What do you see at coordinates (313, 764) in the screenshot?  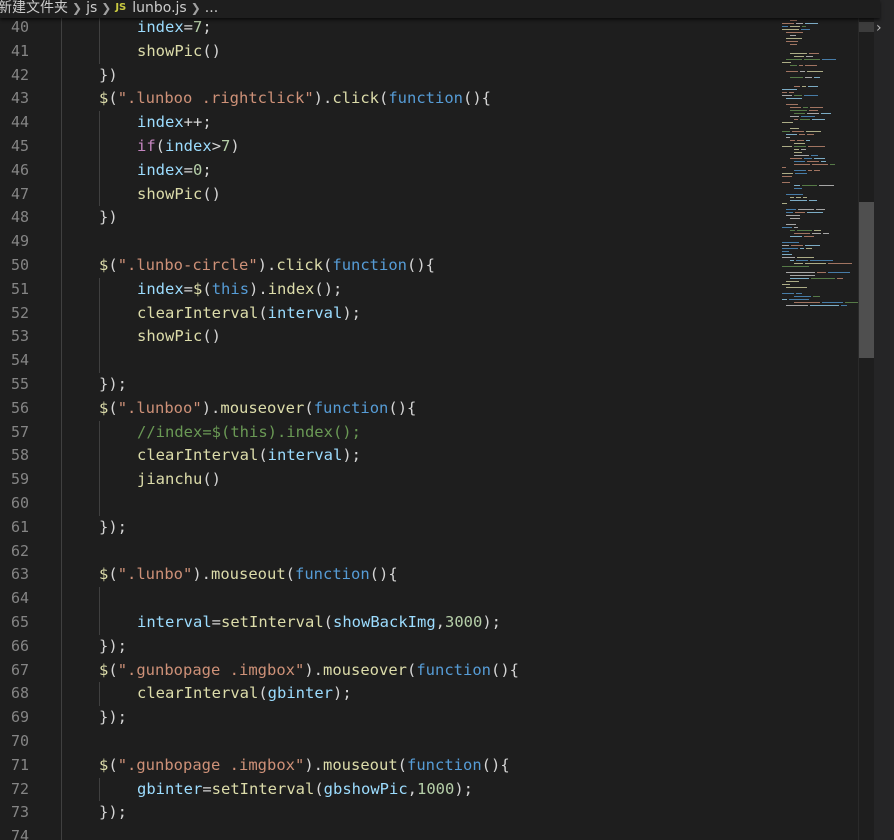 I see `punctuation-token: ).` at bounding box center [313, 764].